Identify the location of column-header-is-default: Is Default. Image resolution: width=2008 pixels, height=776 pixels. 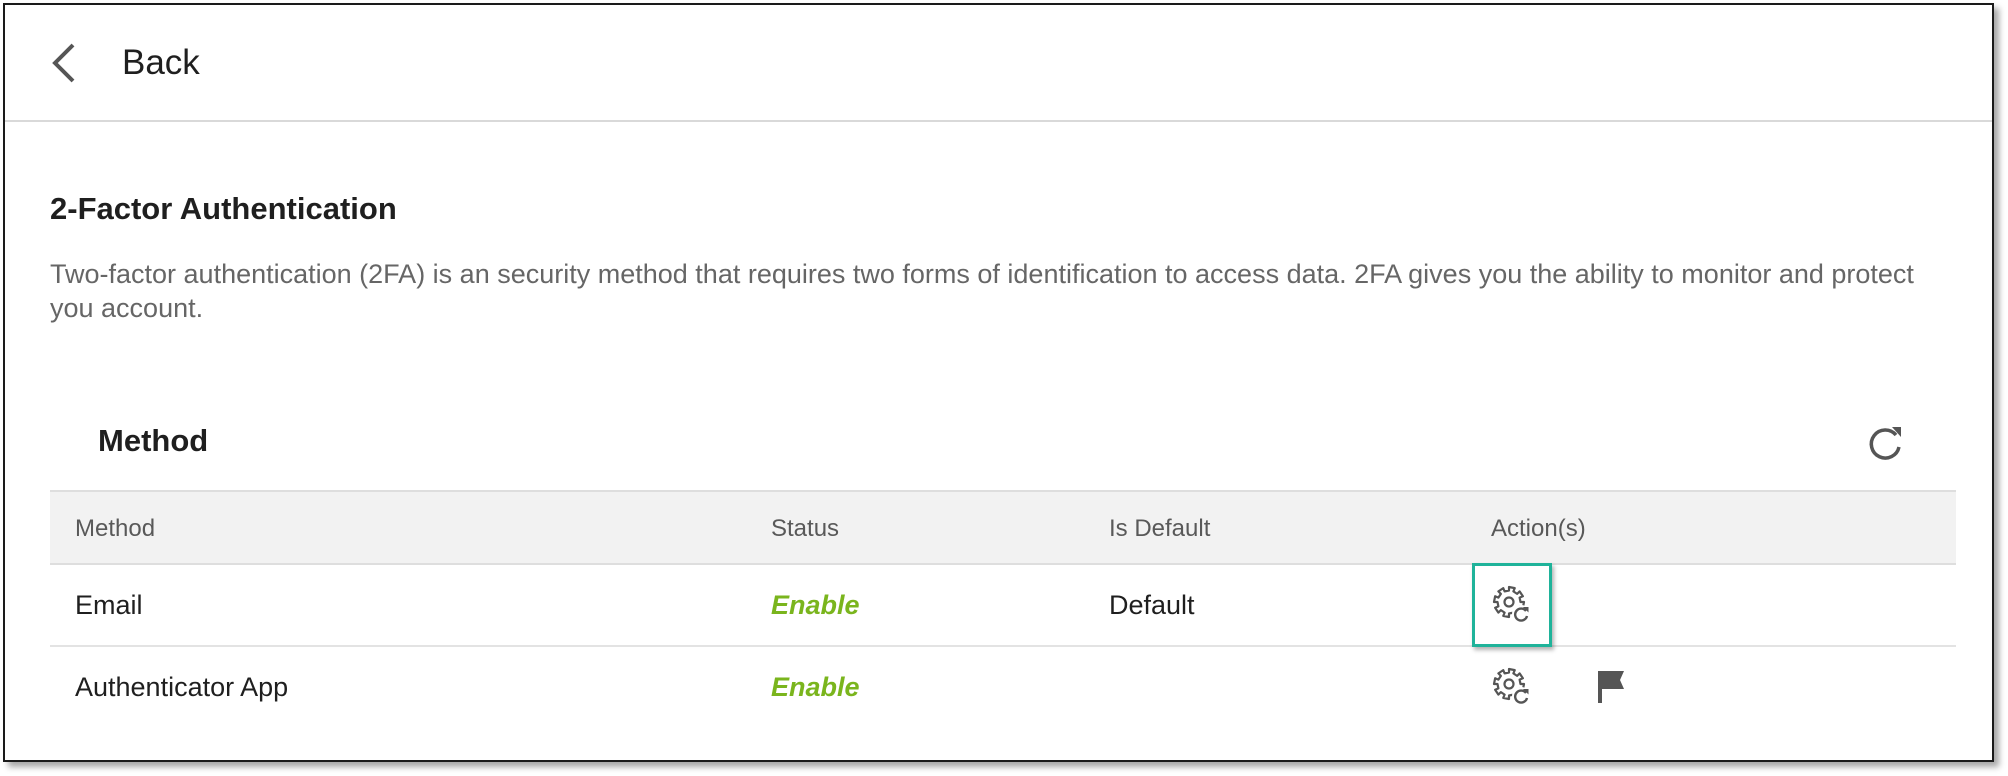
(1160, 528).